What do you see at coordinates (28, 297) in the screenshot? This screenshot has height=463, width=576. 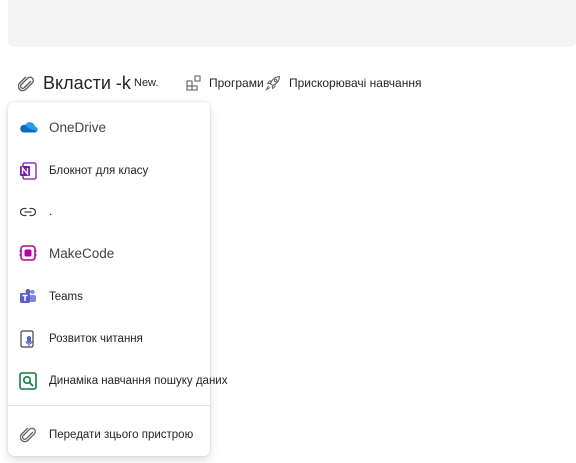 I see `teams-icon` at bounding box center [28, 297].